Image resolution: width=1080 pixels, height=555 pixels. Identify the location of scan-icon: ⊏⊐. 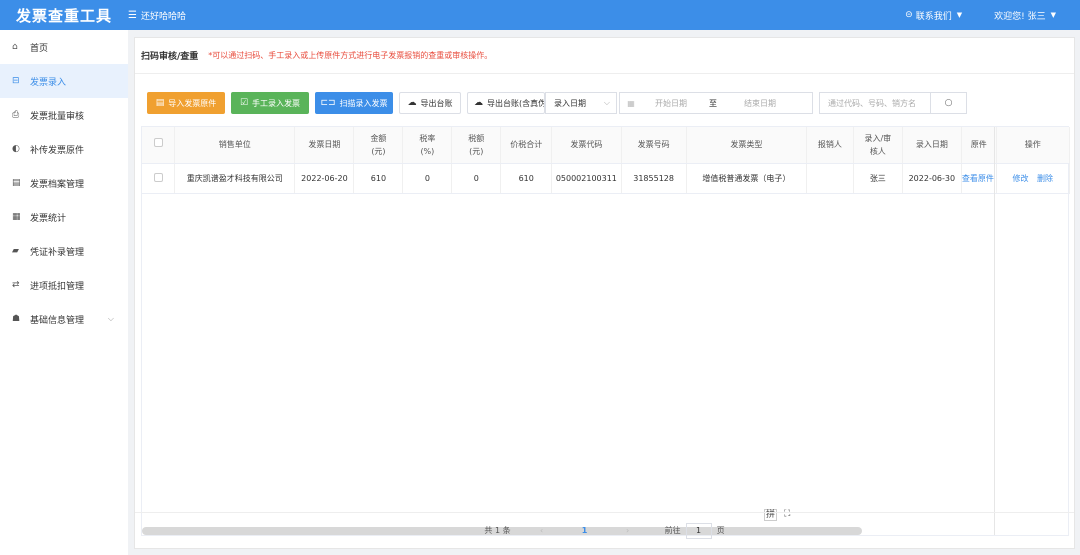
(328, 103).